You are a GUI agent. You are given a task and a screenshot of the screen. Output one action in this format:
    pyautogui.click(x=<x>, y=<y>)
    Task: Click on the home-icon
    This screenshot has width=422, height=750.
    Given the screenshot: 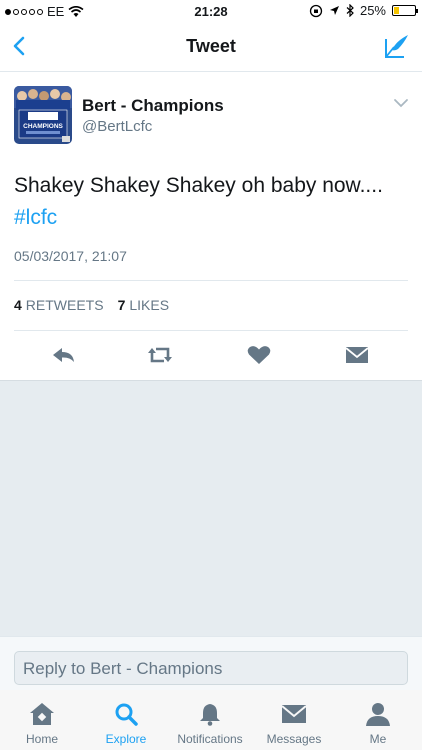 What is the action you would take?
    pyautogui.click(x=42, y=714)
    